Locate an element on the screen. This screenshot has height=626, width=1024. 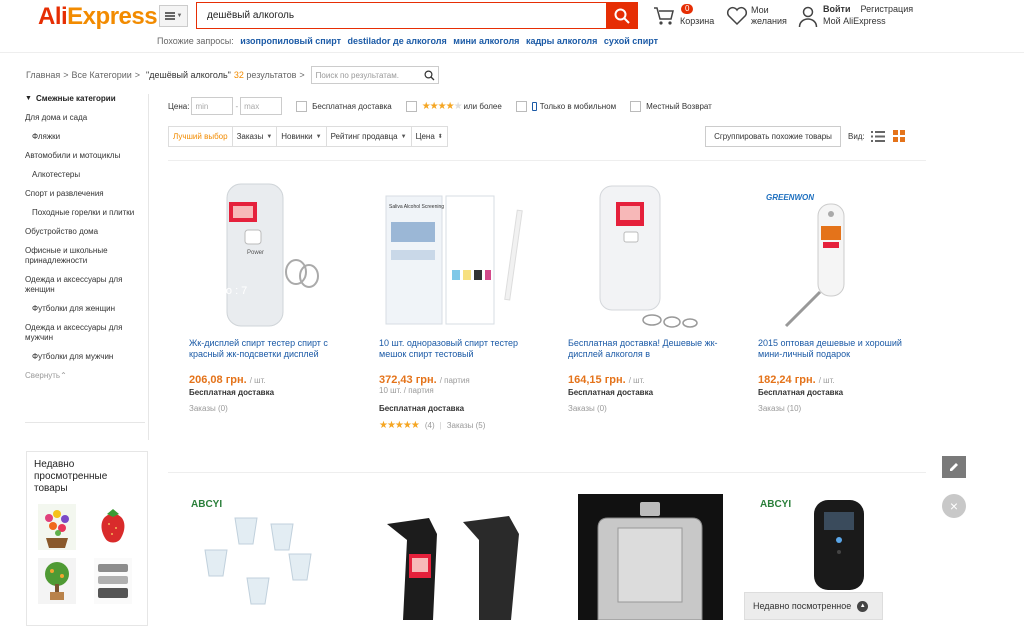
sidebar-category-item: Обустройство дома is located at coordinates (87, 232).